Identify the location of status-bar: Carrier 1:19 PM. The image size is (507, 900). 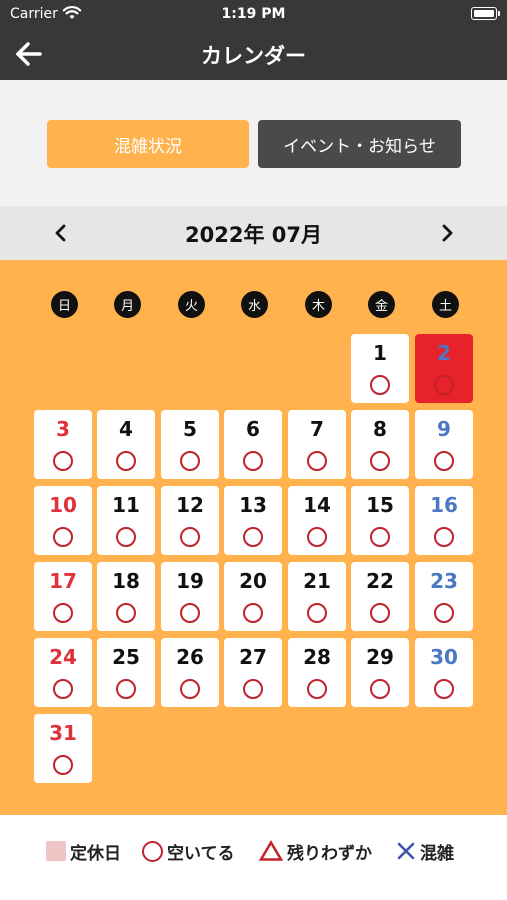
(253, 14).